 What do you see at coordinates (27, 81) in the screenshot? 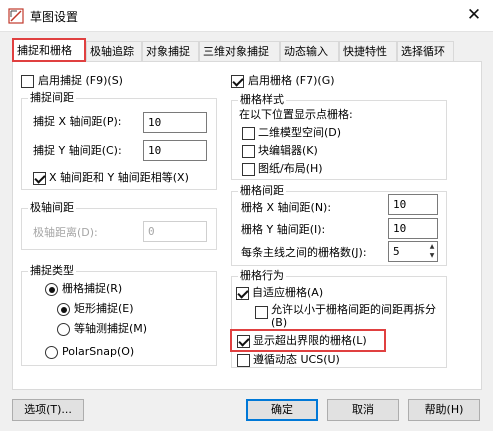
I see `enable-snap-checkbox` at bounding box center [27, 81].